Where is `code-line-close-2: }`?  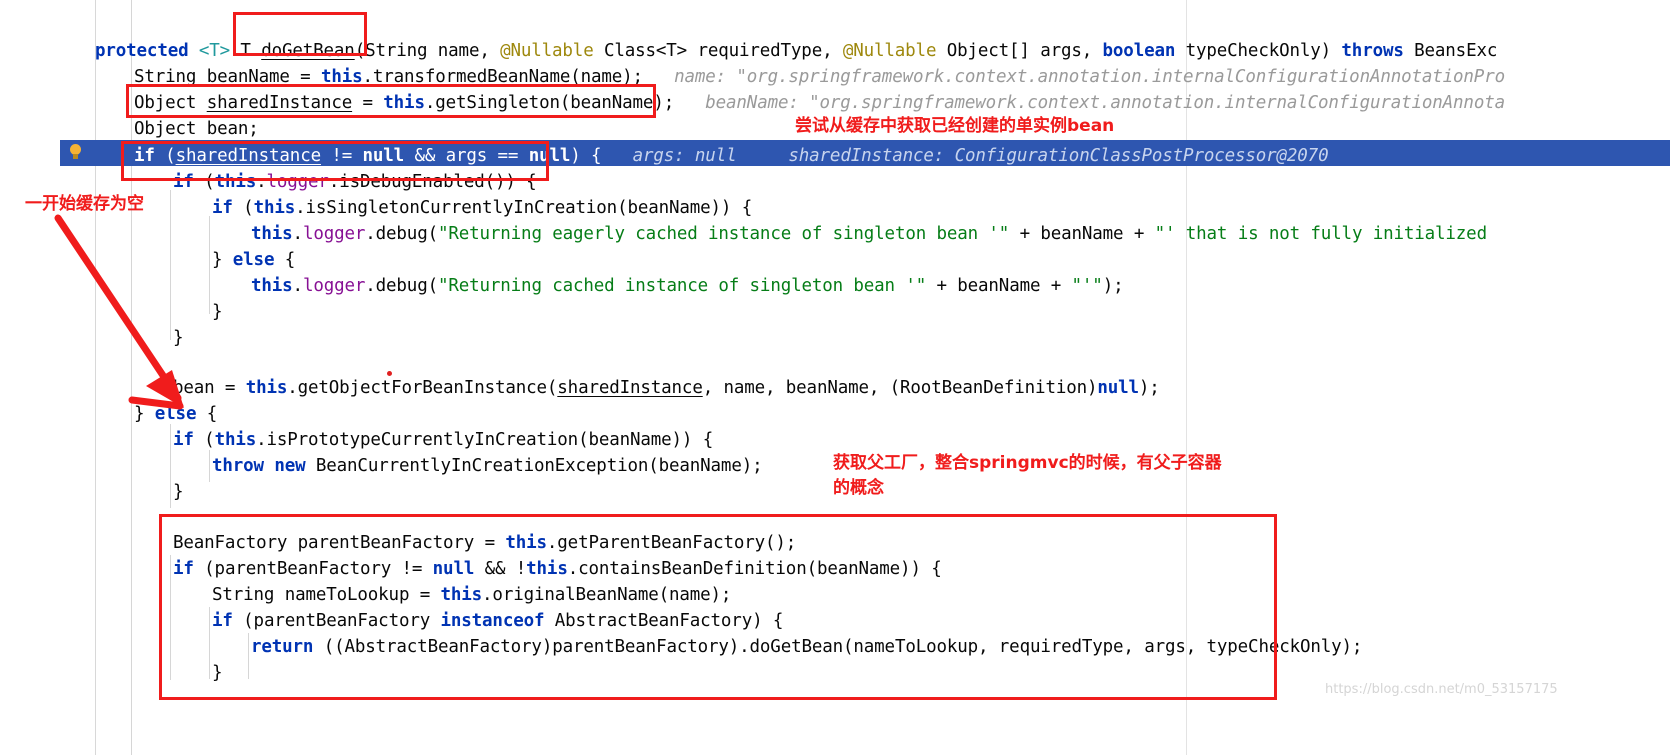
code-line-close-2: } is located at coordinates (178, 338).